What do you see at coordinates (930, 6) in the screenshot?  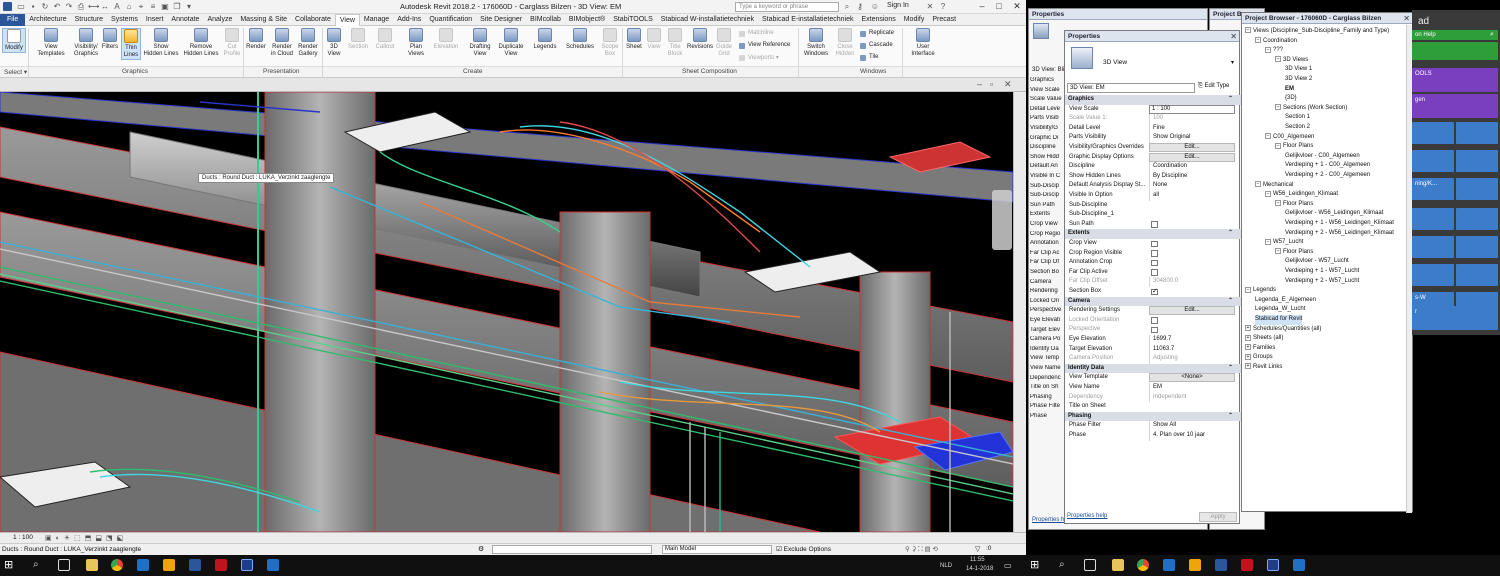 I see `exchange-icon: ✕` at bounding box center [930, 6].